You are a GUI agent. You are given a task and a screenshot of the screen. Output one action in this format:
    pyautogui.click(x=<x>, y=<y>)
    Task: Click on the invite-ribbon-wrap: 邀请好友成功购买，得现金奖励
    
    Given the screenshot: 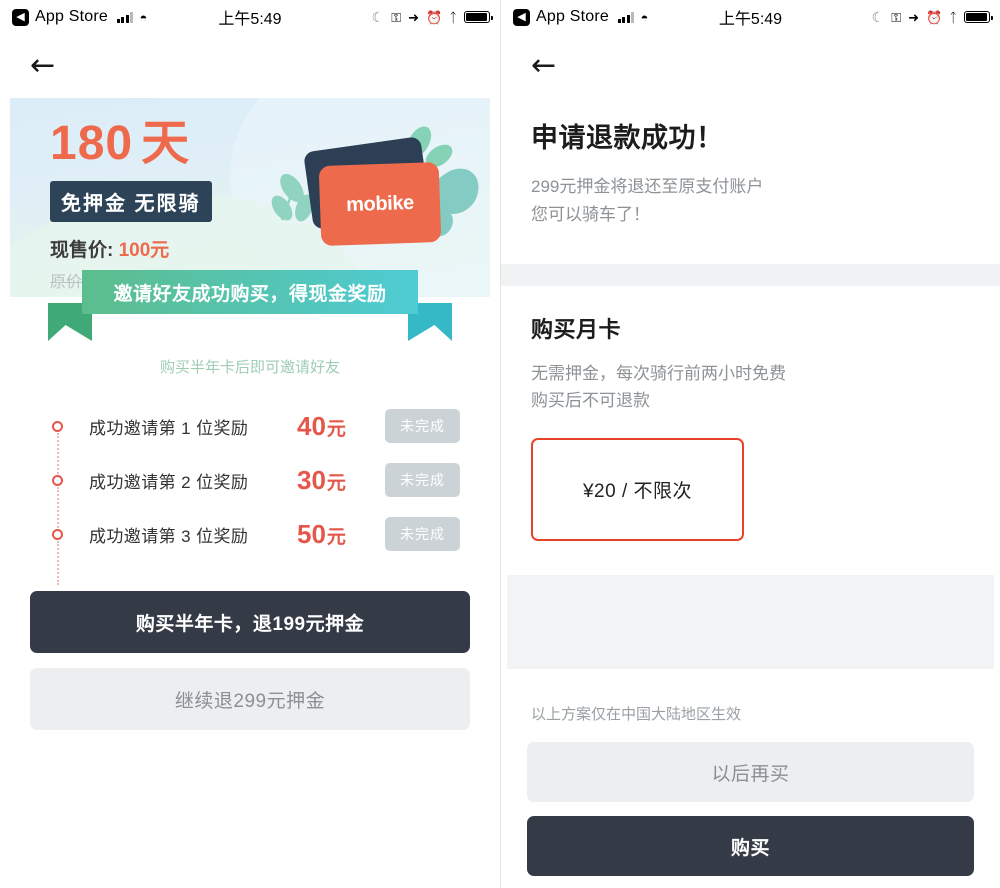 What is the action you would take?
    pyautogui.click(x=250, y=305)
    